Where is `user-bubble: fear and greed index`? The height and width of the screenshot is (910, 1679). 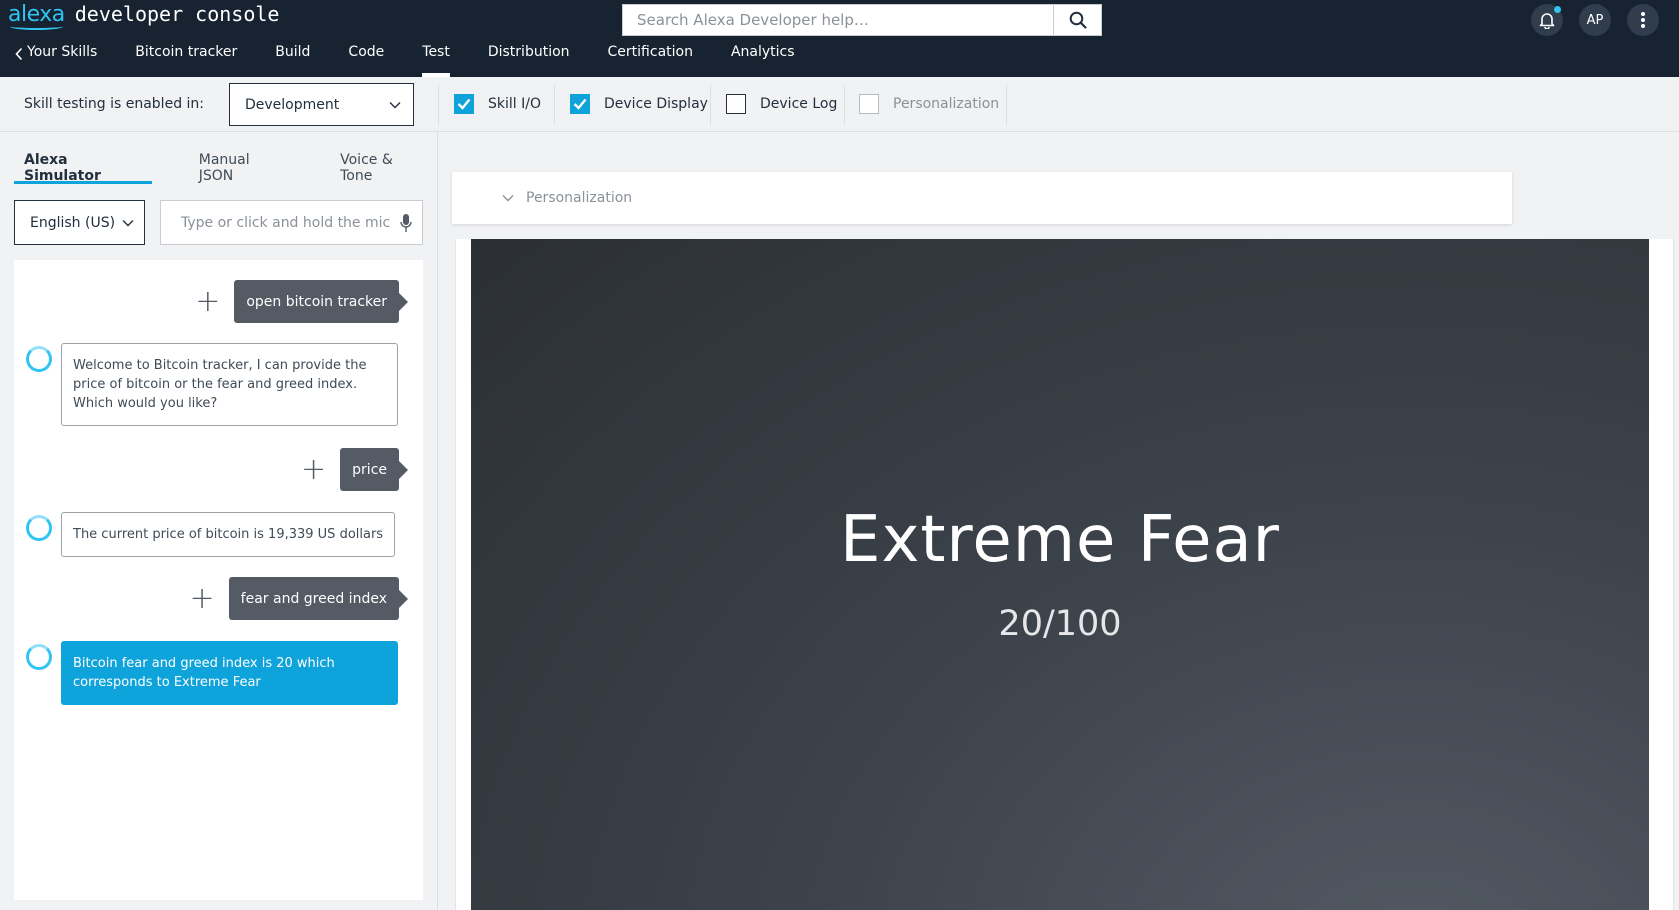
user-bubble: fear and greed index is located at coordinates (318, 598).